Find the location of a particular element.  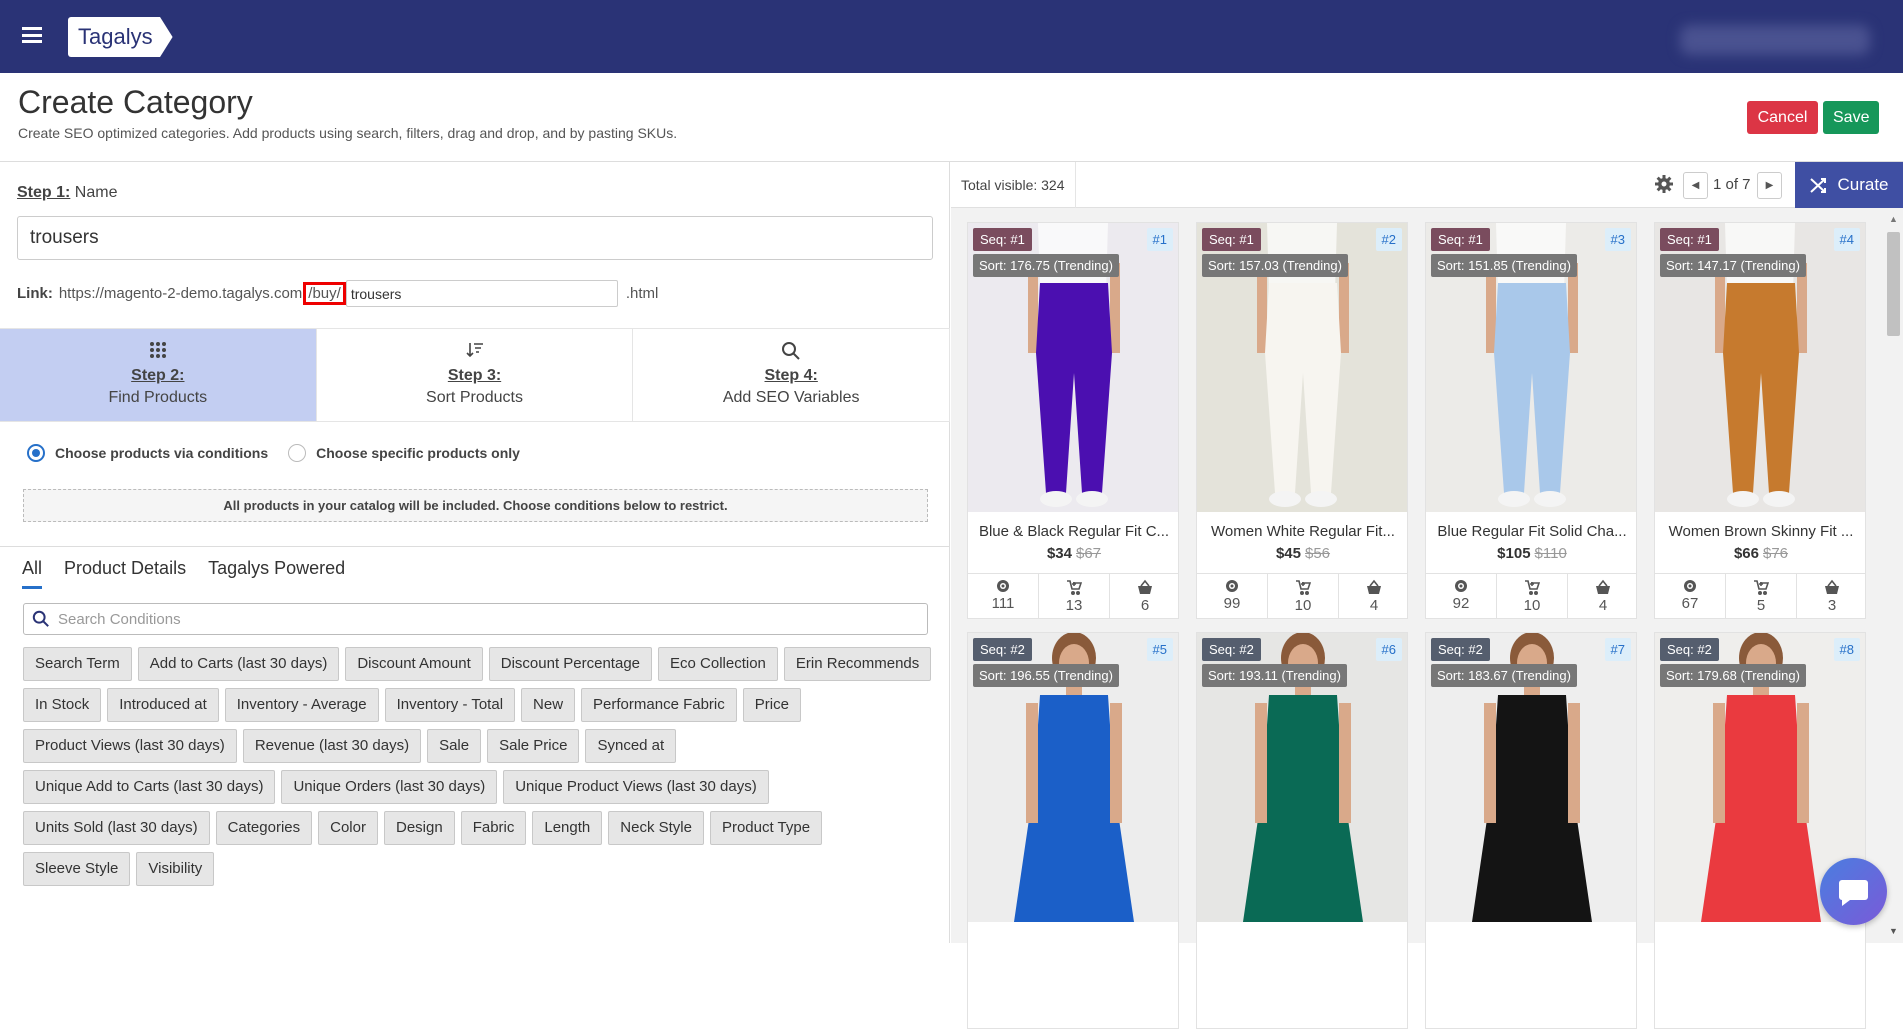

sequence-badge: Seq: #1 is located at coordinates (1231, 239).